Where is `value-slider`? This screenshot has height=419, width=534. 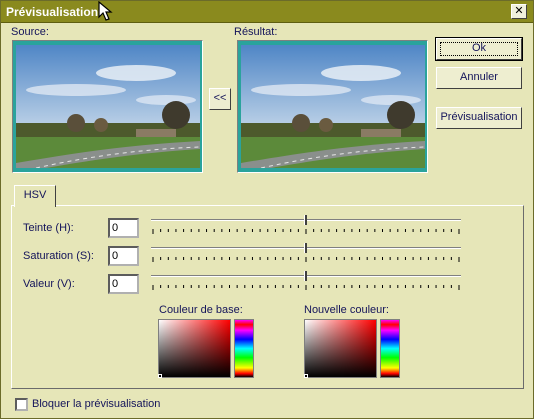 value-slider is located at coordinates (306, 281).